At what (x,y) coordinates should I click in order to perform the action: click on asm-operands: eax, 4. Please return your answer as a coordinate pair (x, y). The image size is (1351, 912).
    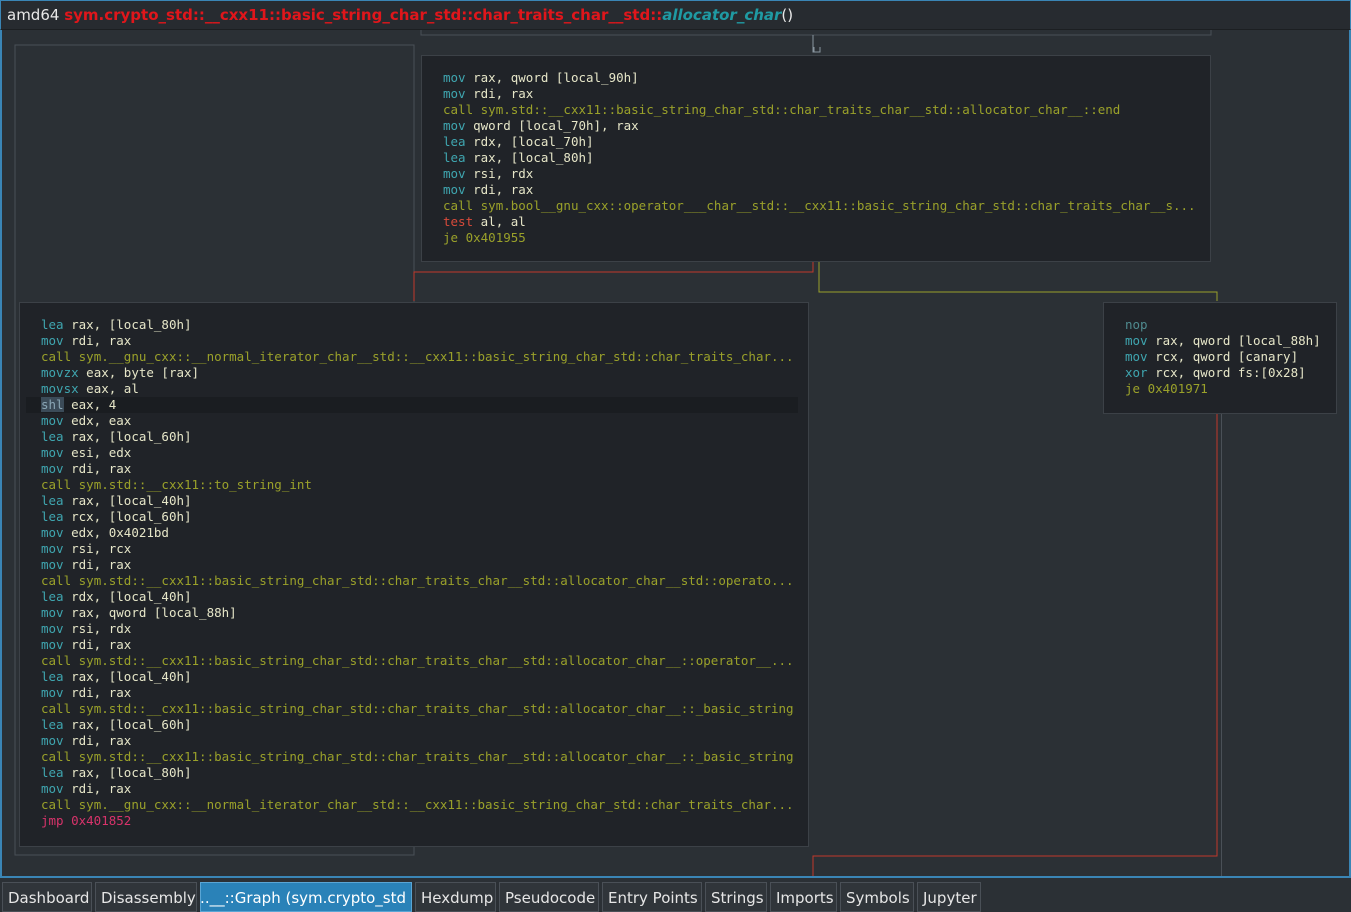
    Looking at the image, I should click on (93, 404).